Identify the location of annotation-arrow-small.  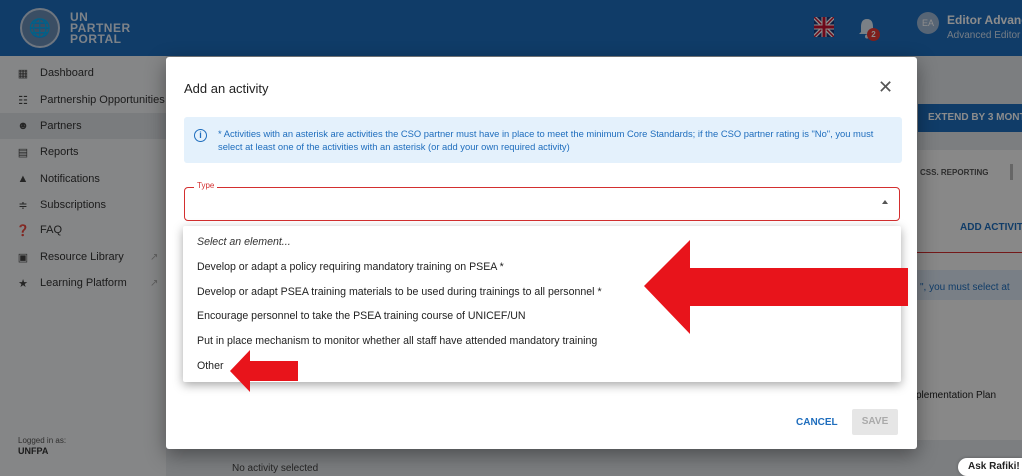
(264, 371).